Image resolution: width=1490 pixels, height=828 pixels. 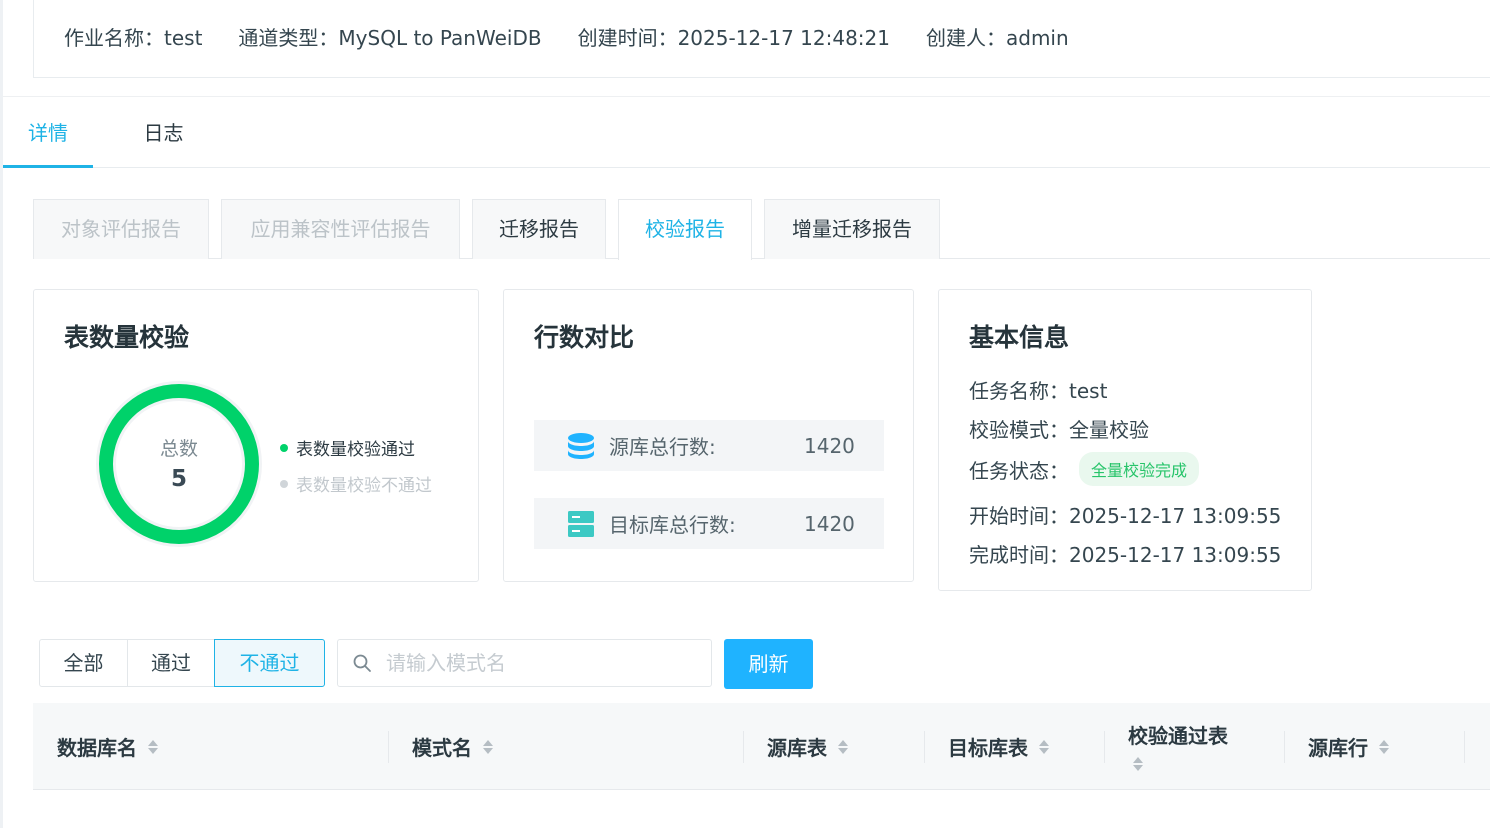 I want to click on th-source-rows-label: 源库行, so click(x=1338, y=748).